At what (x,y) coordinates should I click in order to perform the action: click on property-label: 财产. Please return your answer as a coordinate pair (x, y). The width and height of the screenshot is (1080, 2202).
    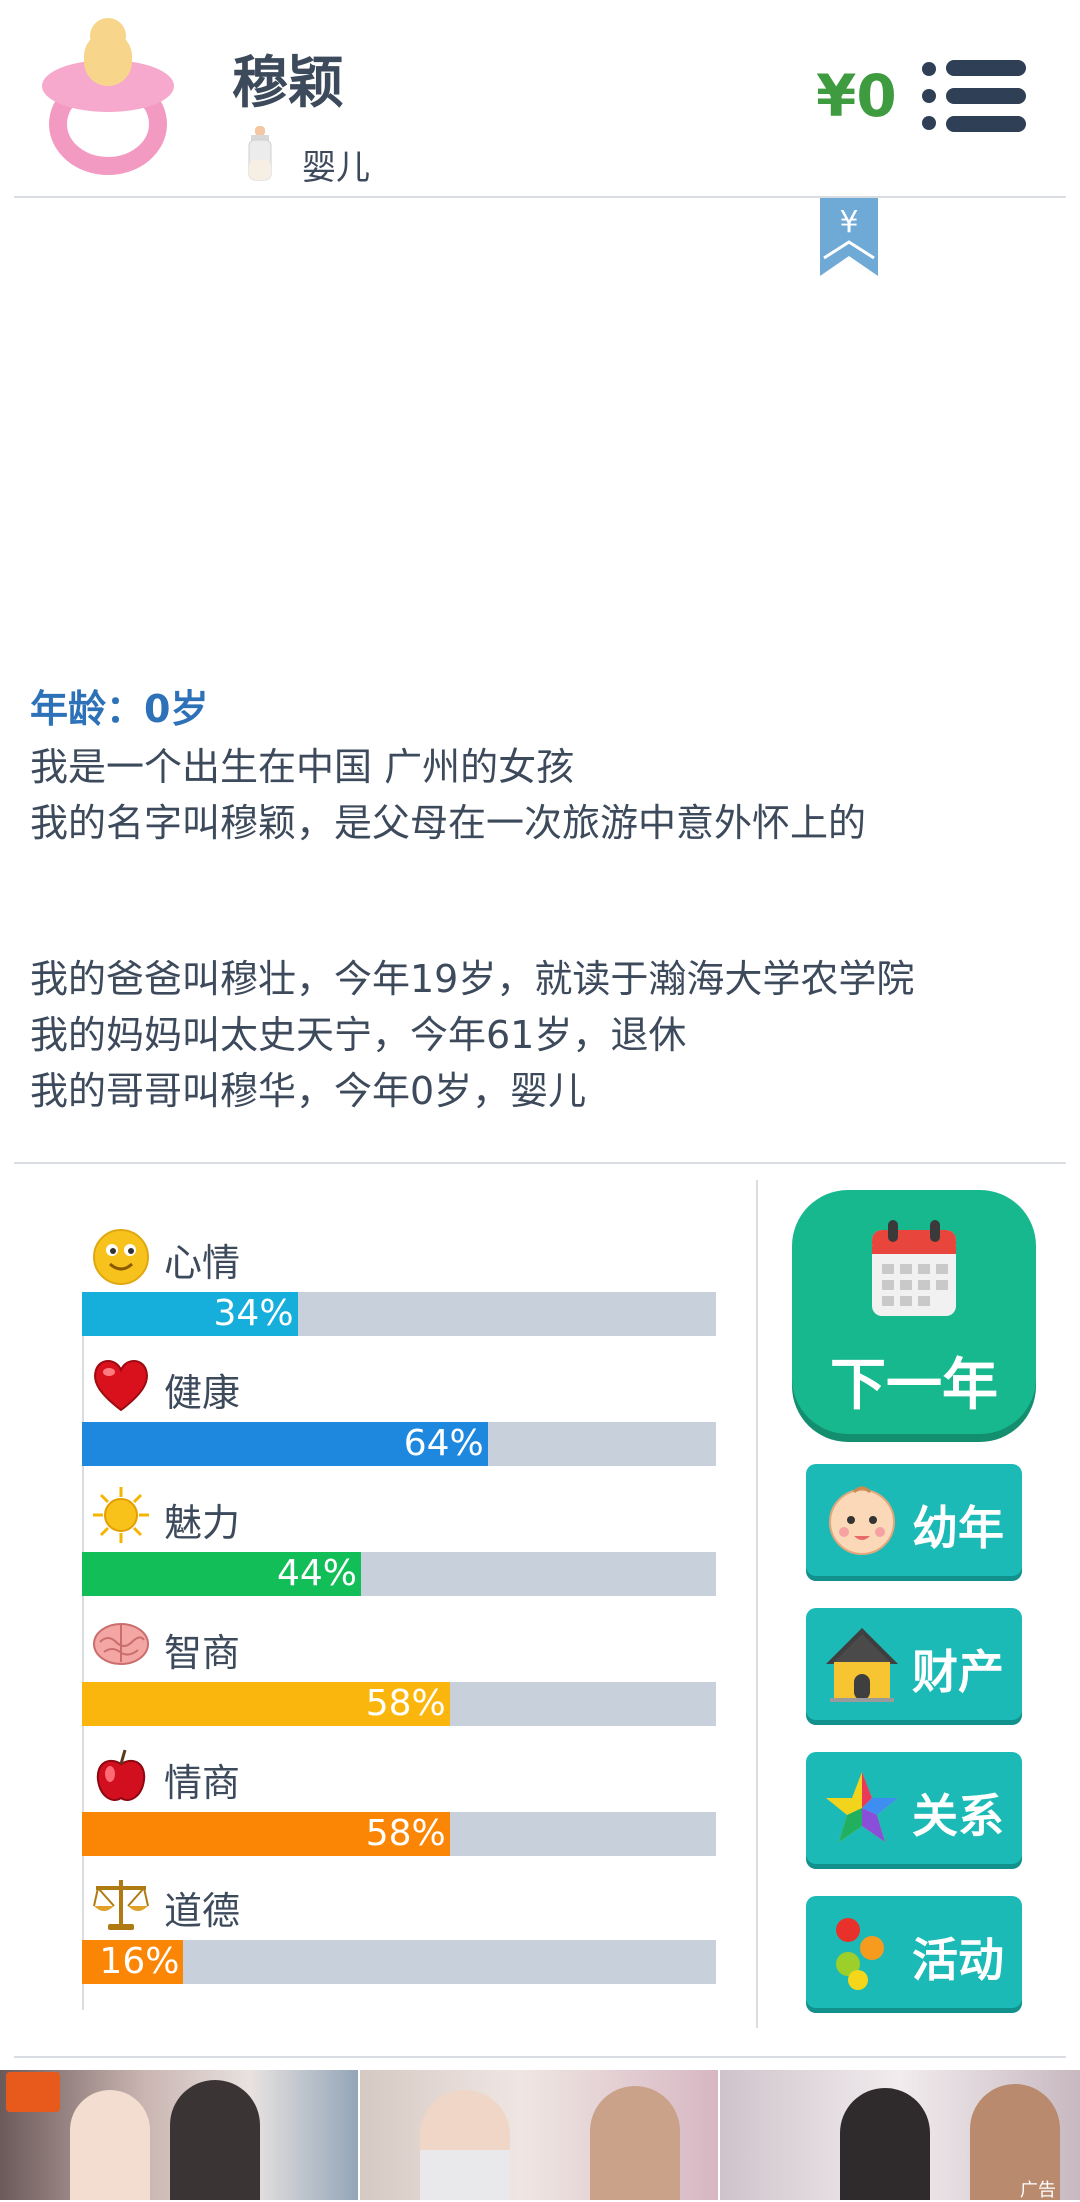
    Looking at the image, I should click on (958, 1672).